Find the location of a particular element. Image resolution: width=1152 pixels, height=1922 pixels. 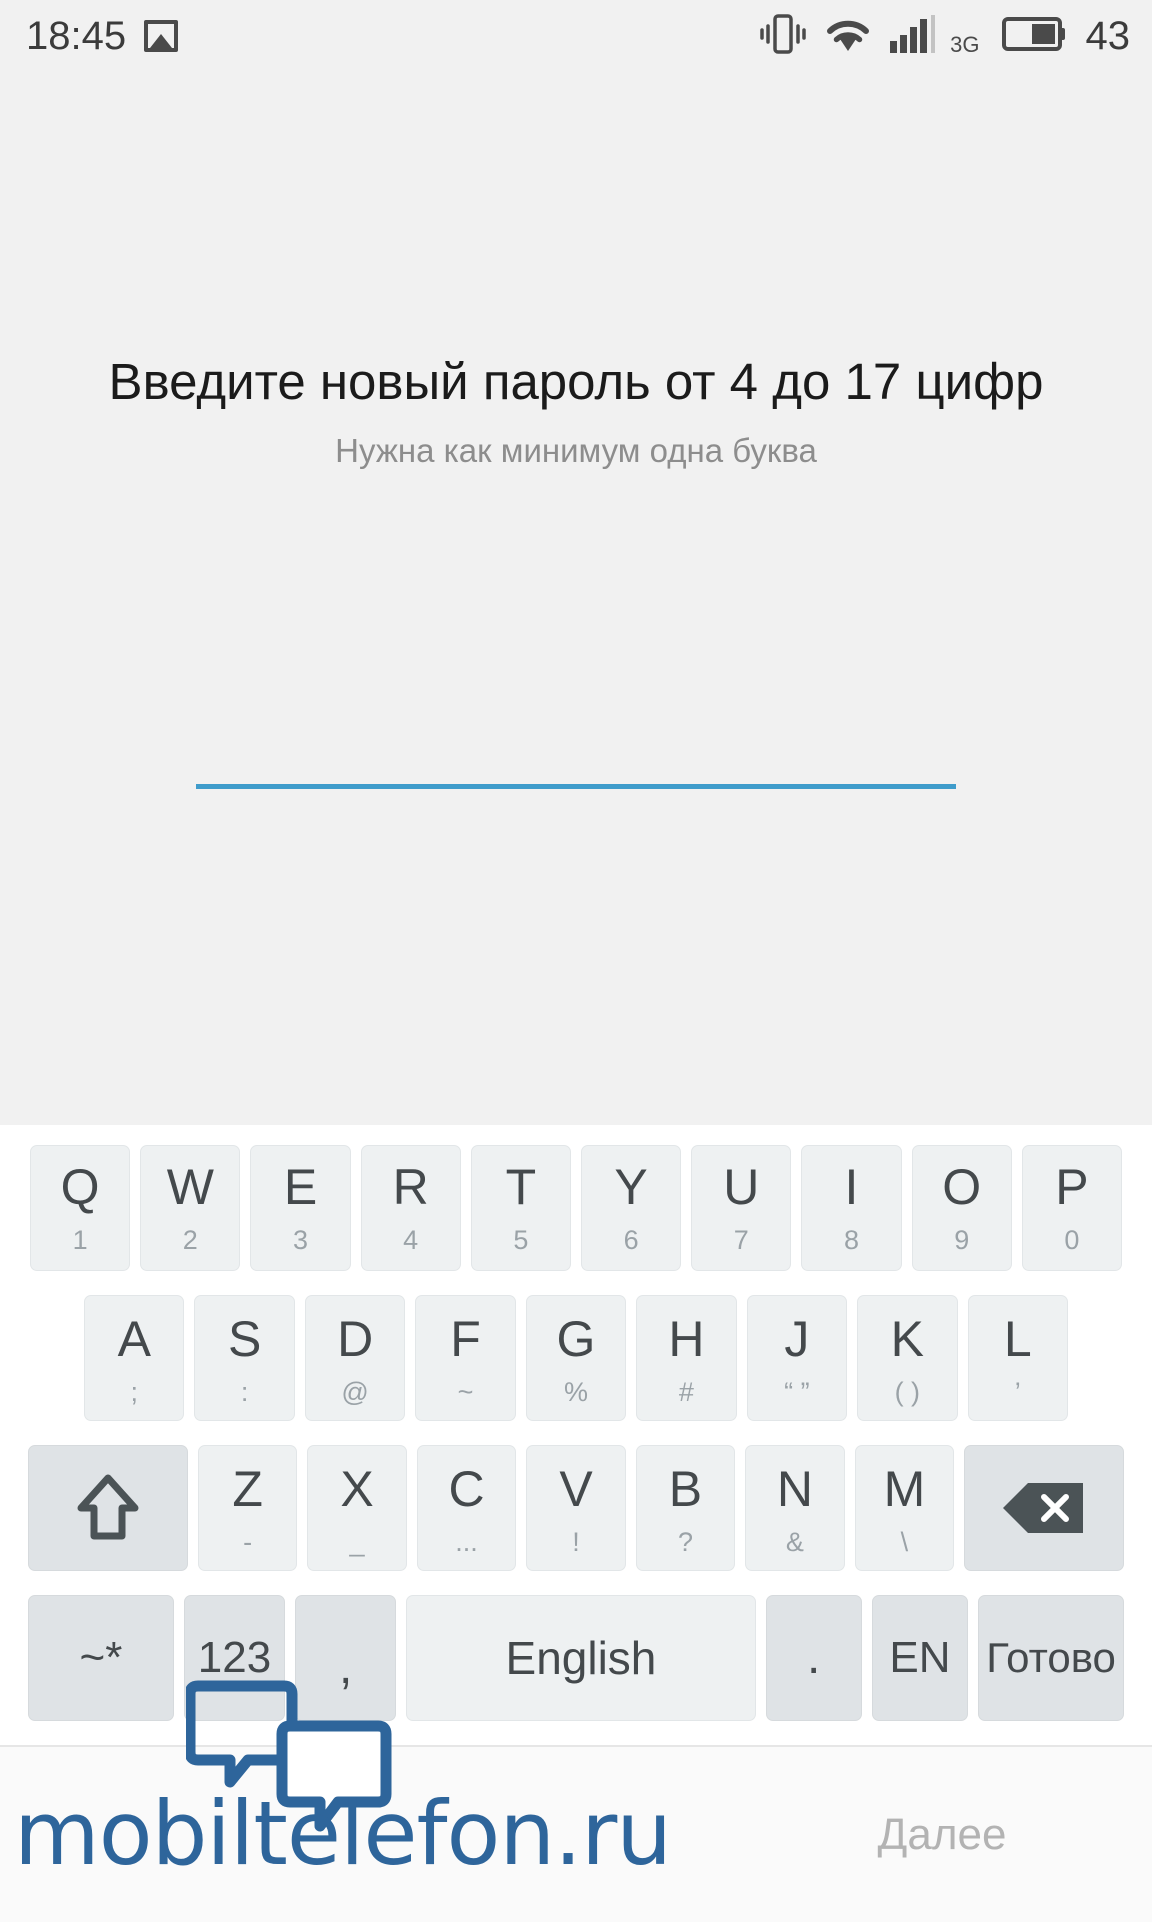

key-label: EN is located at coordinates (920, 1657).